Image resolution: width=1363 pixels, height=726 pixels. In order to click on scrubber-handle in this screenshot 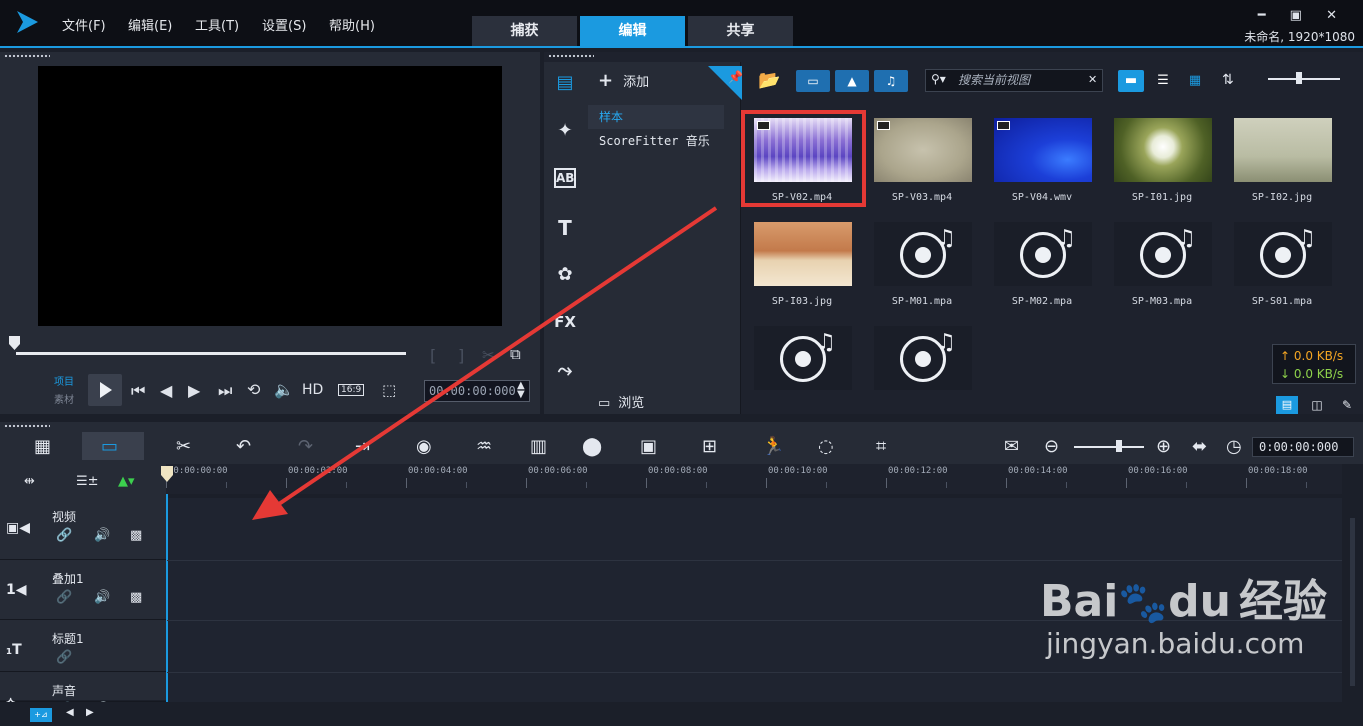, I will do `click(14, 343)`.